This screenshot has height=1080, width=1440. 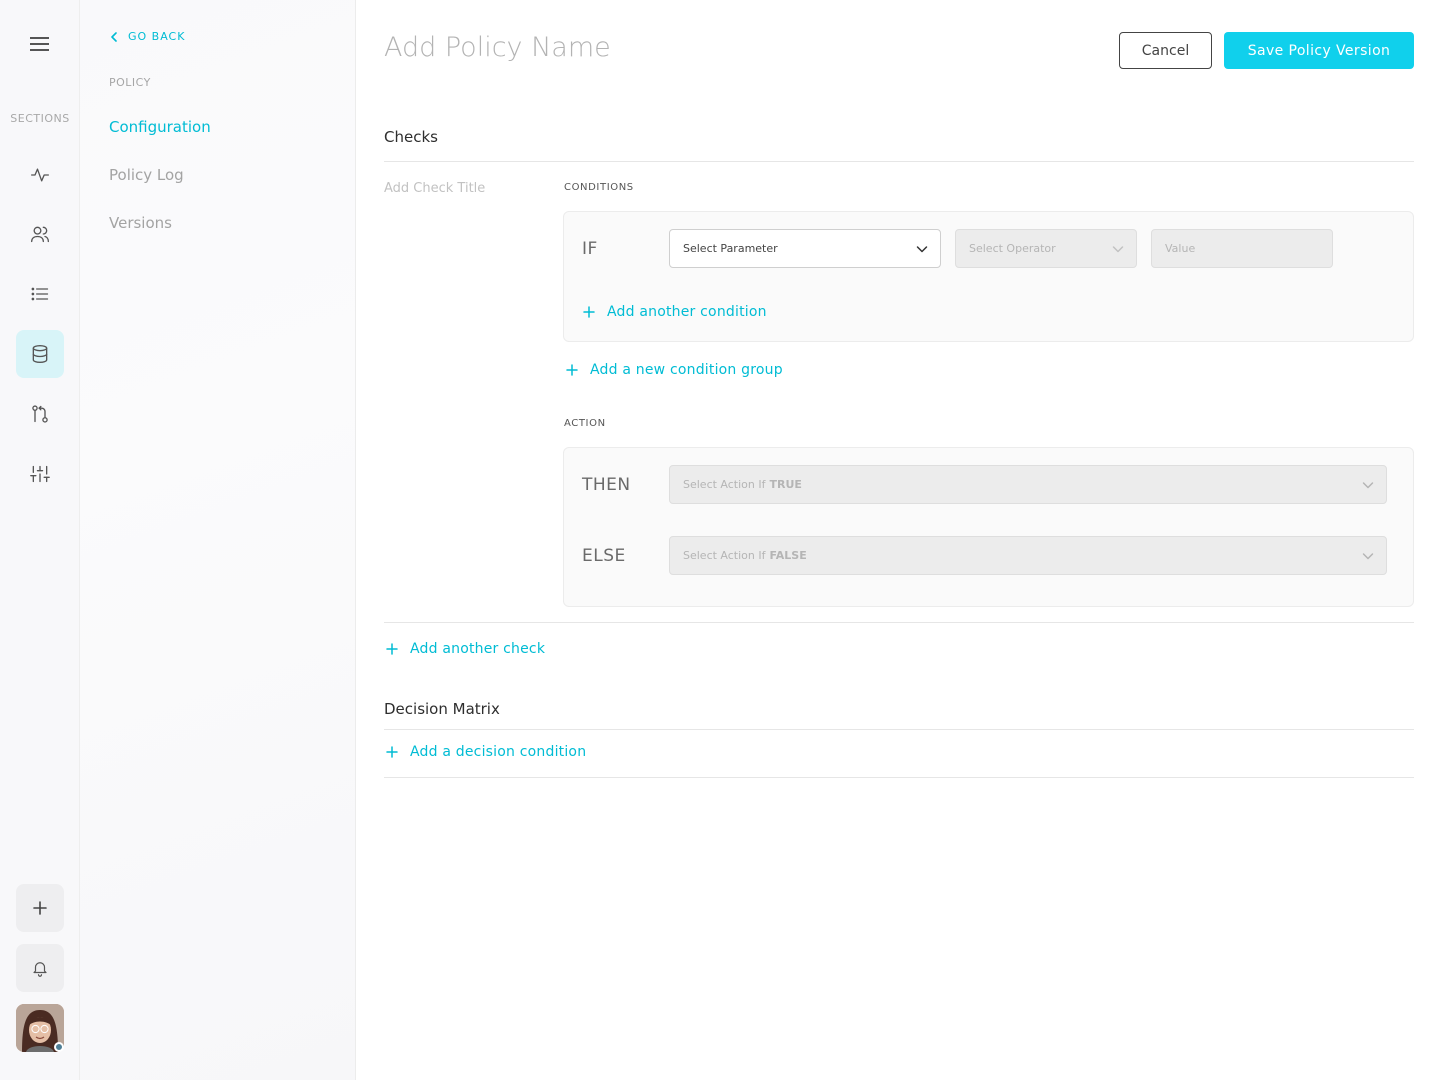 I want to click on else-keyword: ELSE, so click(x=604, y=556).